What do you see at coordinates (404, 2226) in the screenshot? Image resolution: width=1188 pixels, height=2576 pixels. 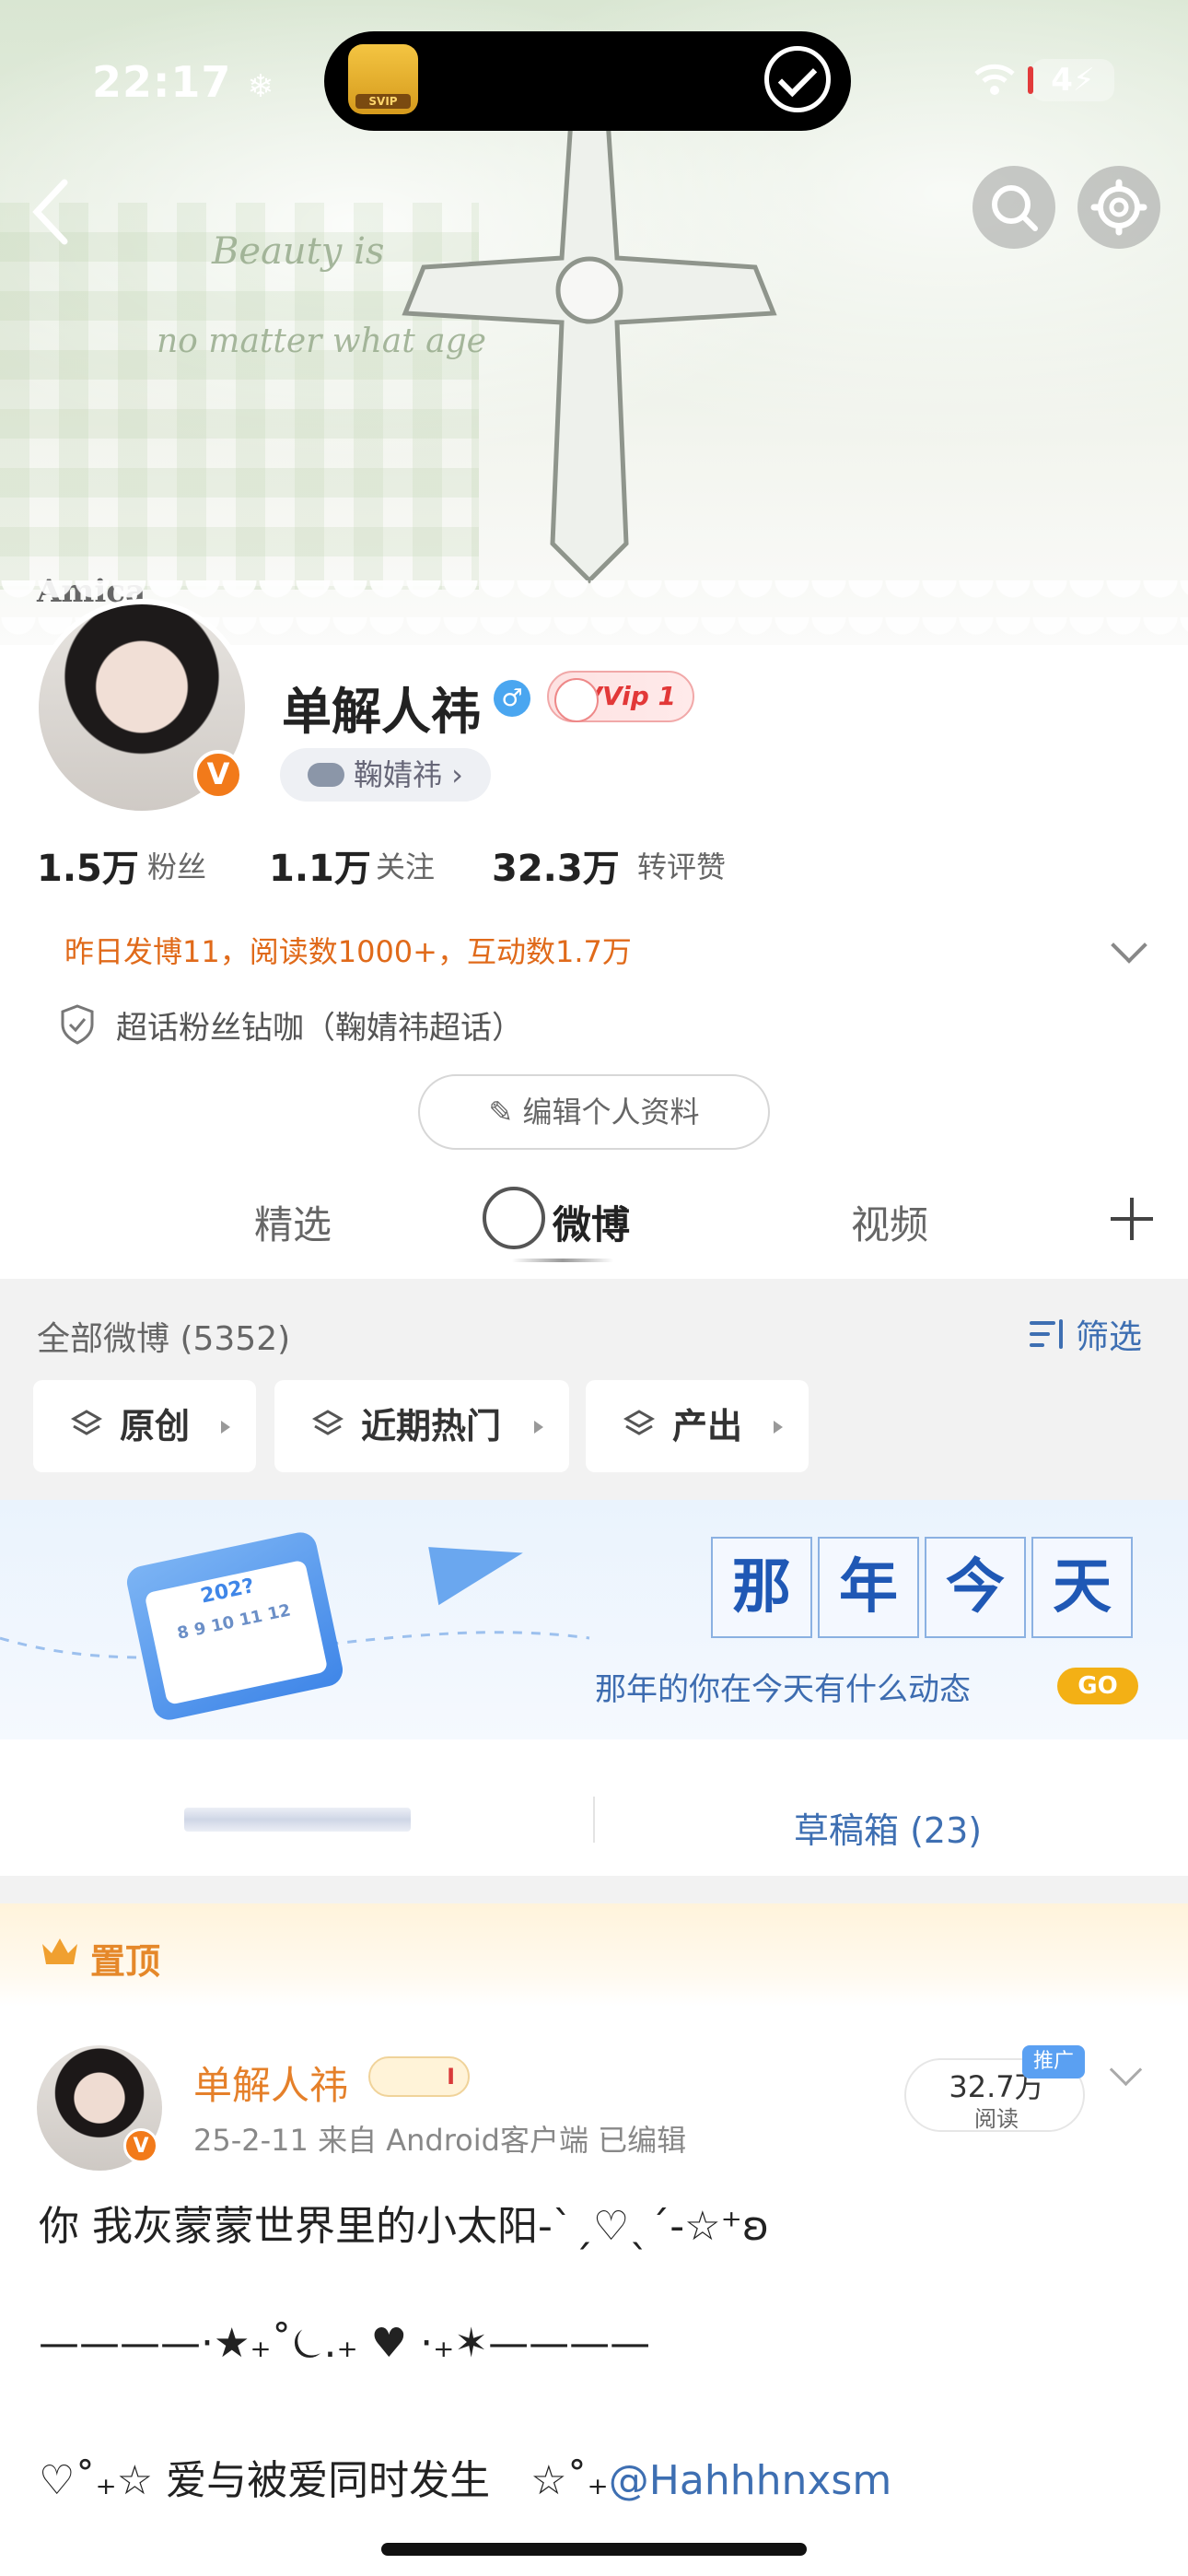 I see `post-text-line-1: 你 我灰蒙蒙世界里的小太阳-ˋˏ♡ˎˊ-☆⁺ʚ` at bounding box center [404, 2226].